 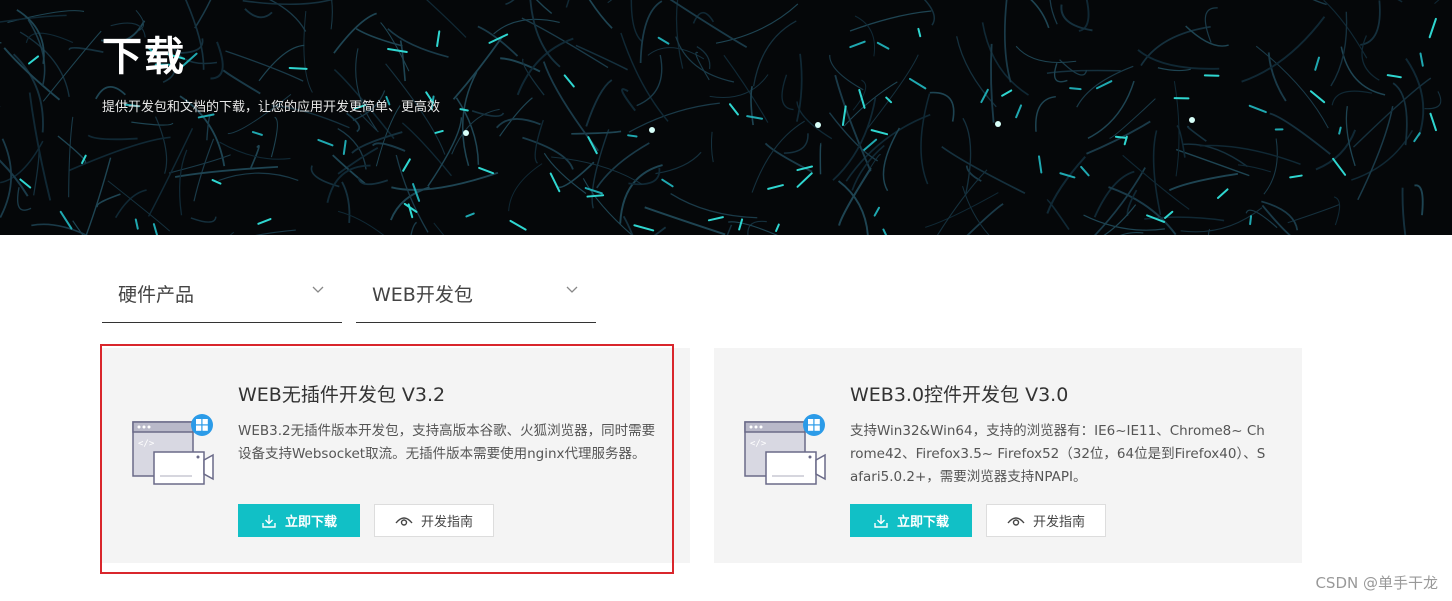 What do you see at coordinates (1376, 583) in the screenshot?
I see `watermark: CSDN @单手干龙` at bounding box center [1376, 583].